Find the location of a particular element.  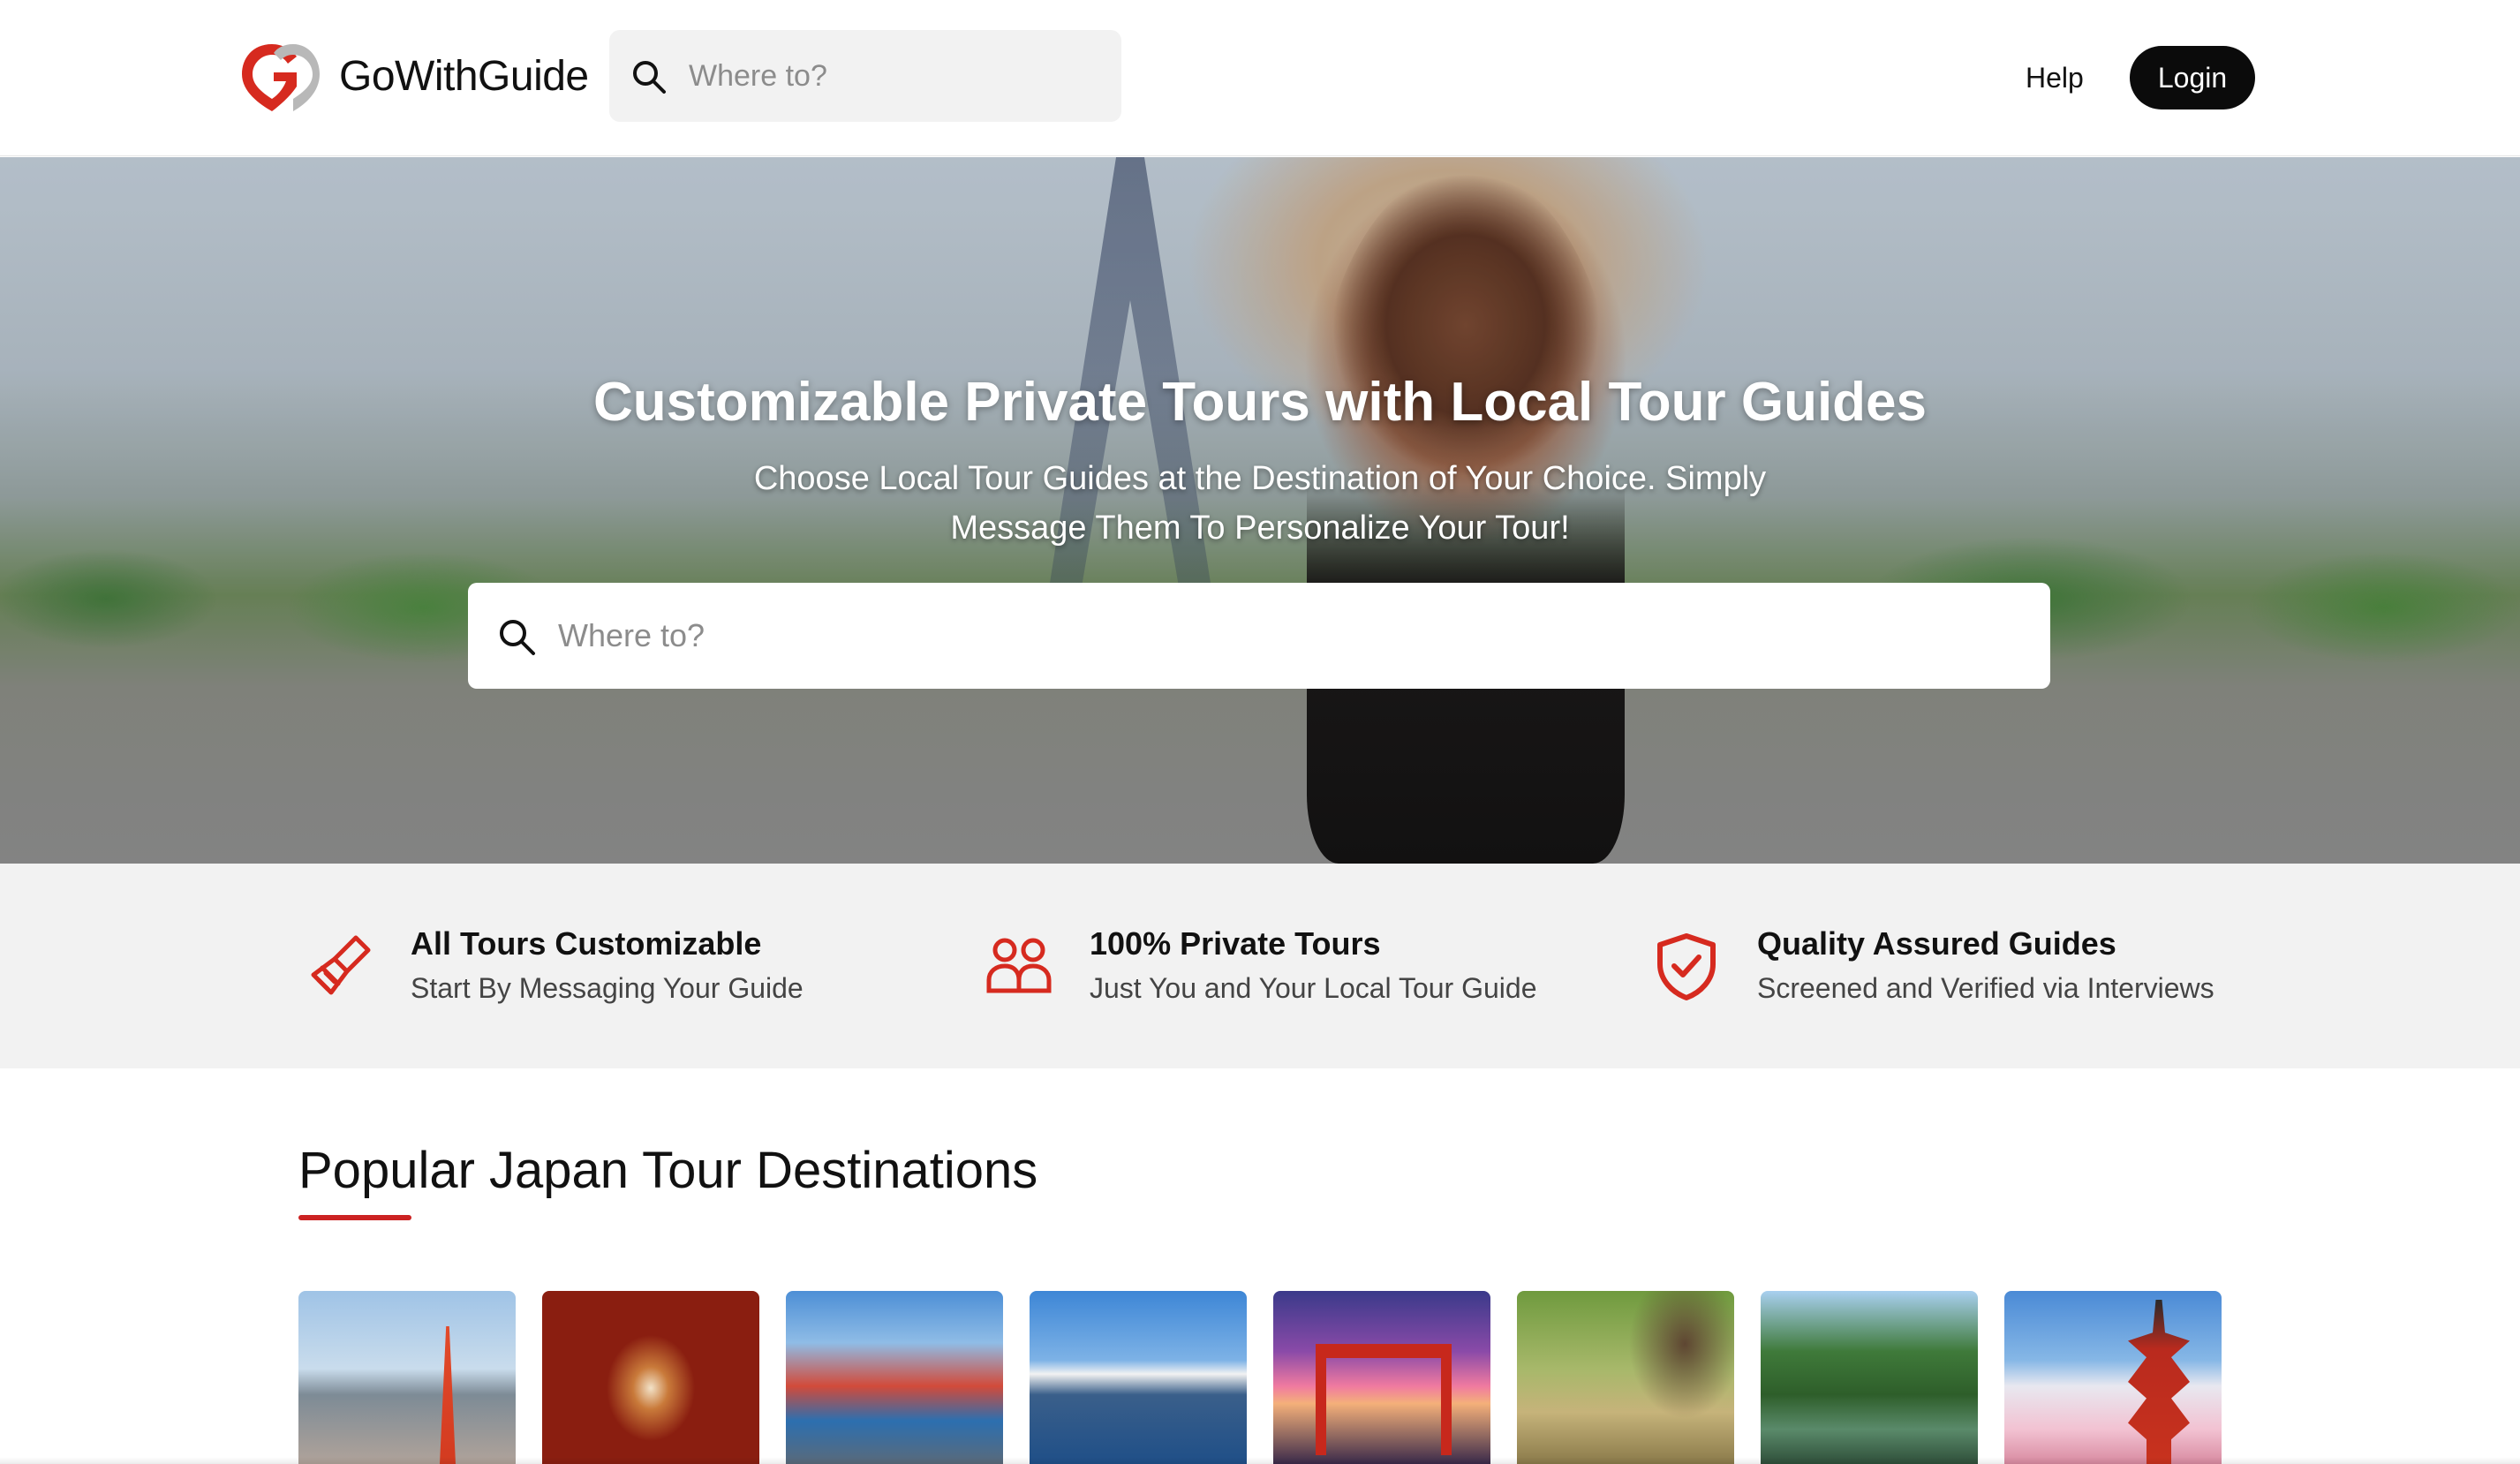

gowithguide-logo-icon is located at coordinates (280, 77).